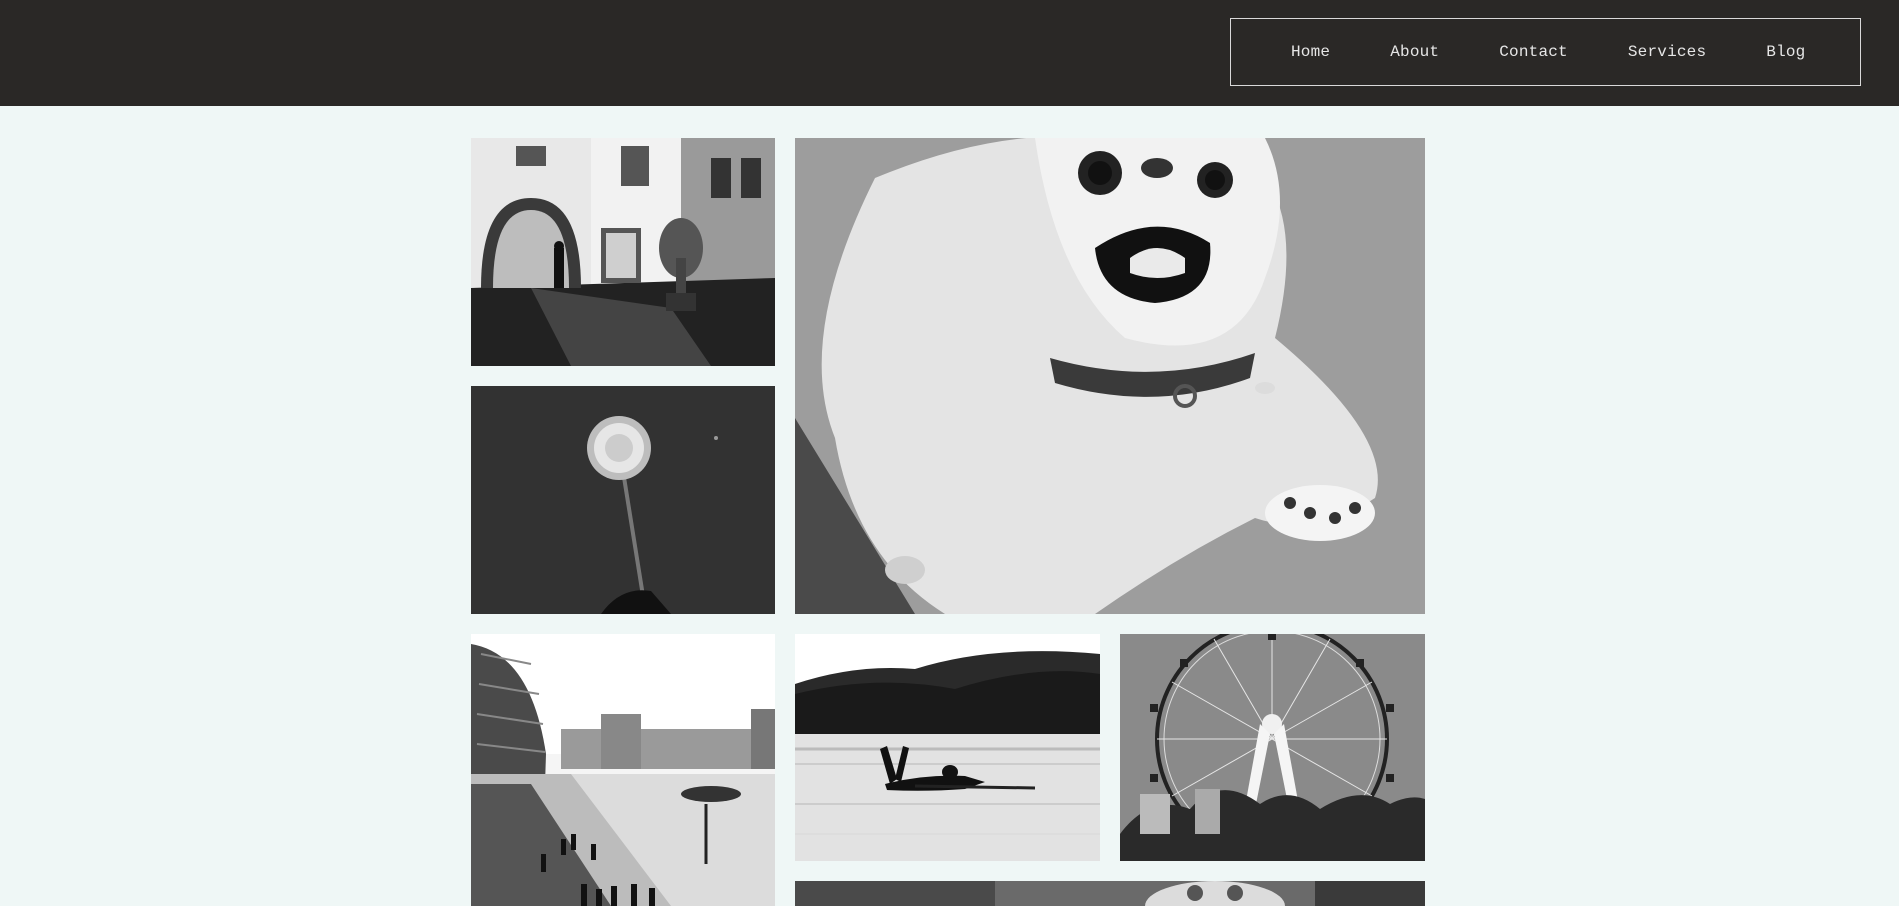  I want to click on nav-blog-link: Blog, so click(1785, 52).